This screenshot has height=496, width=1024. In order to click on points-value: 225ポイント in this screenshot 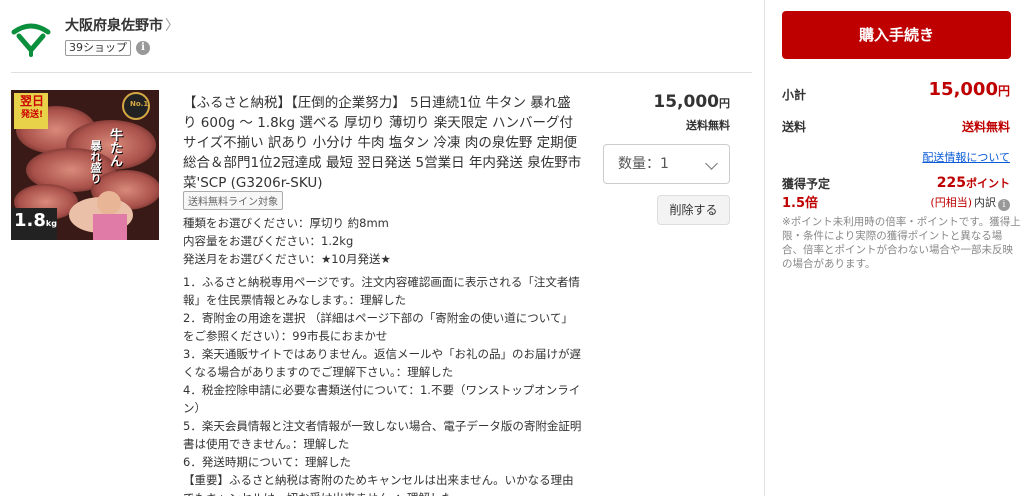, I will do `click(973, 183)`.